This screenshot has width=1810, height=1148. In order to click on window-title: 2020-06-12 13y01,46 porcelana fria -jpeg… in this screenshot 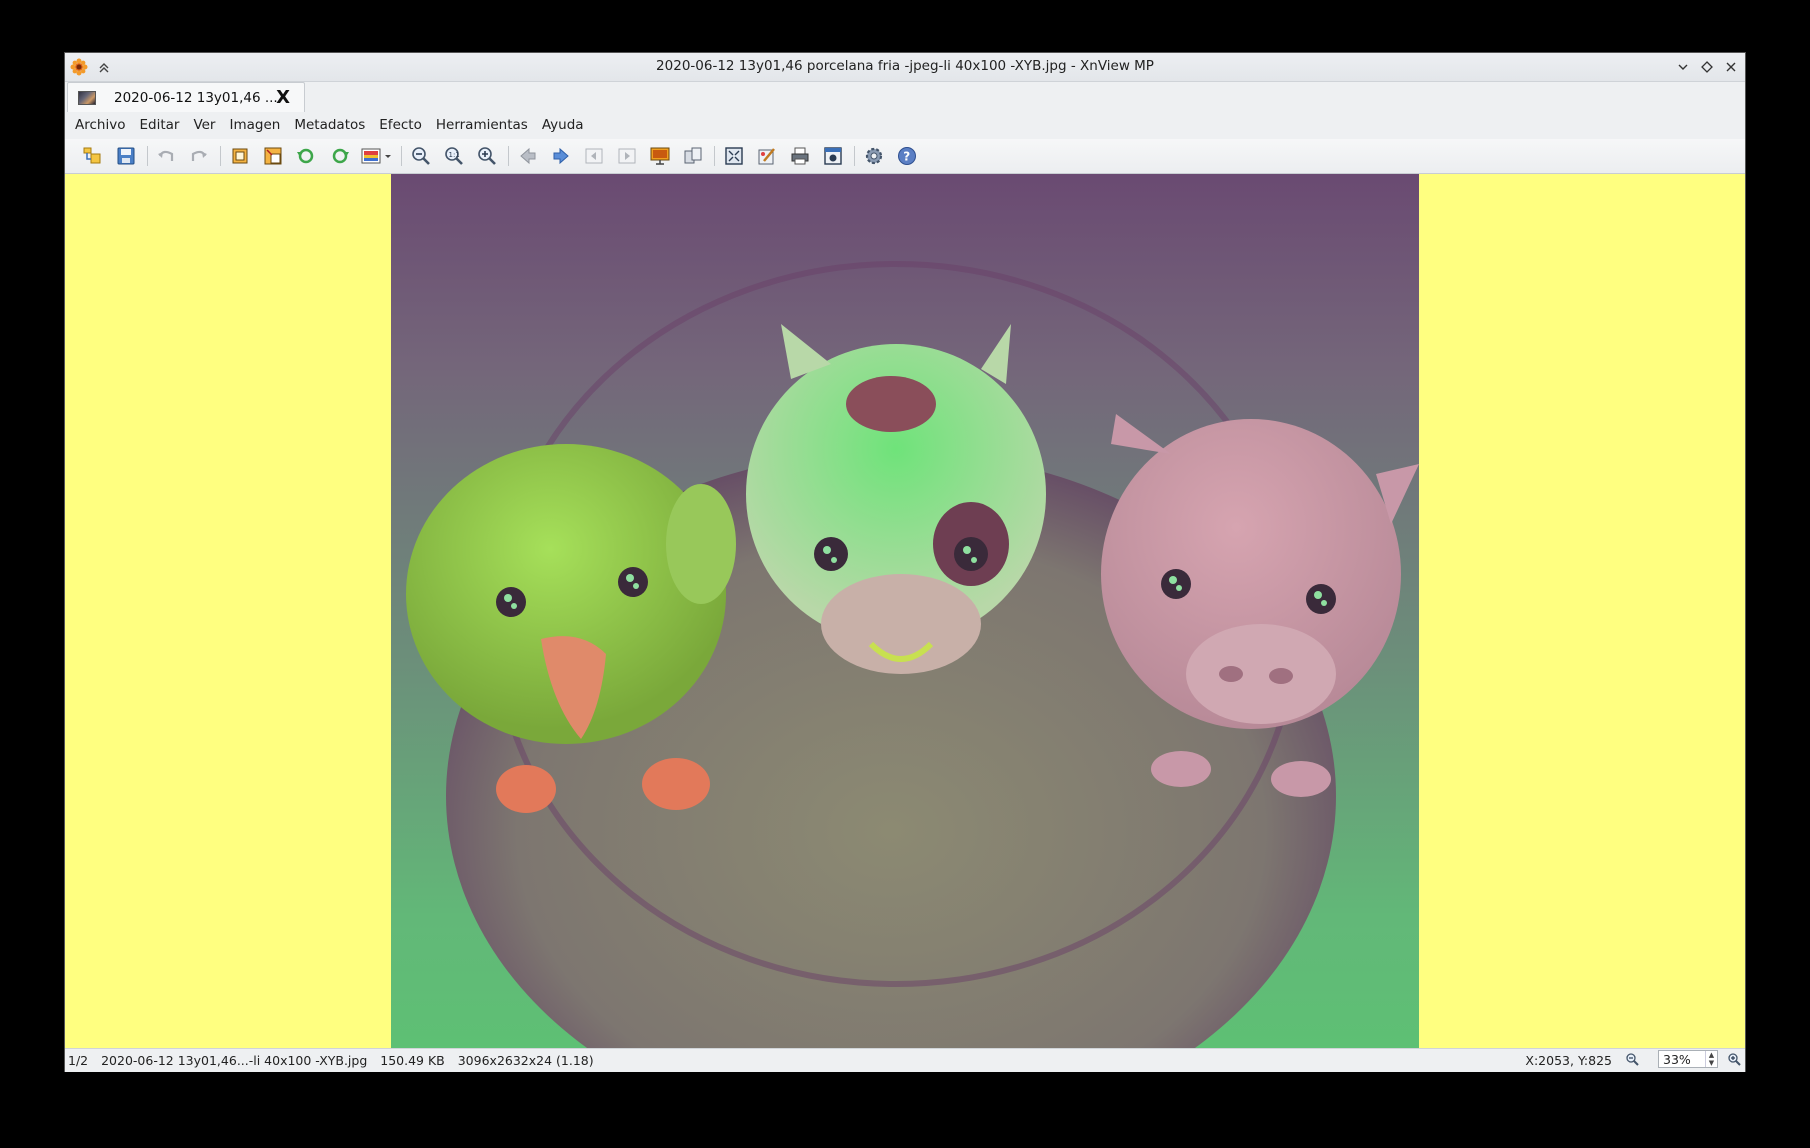, I will do `click(905, 66)`.